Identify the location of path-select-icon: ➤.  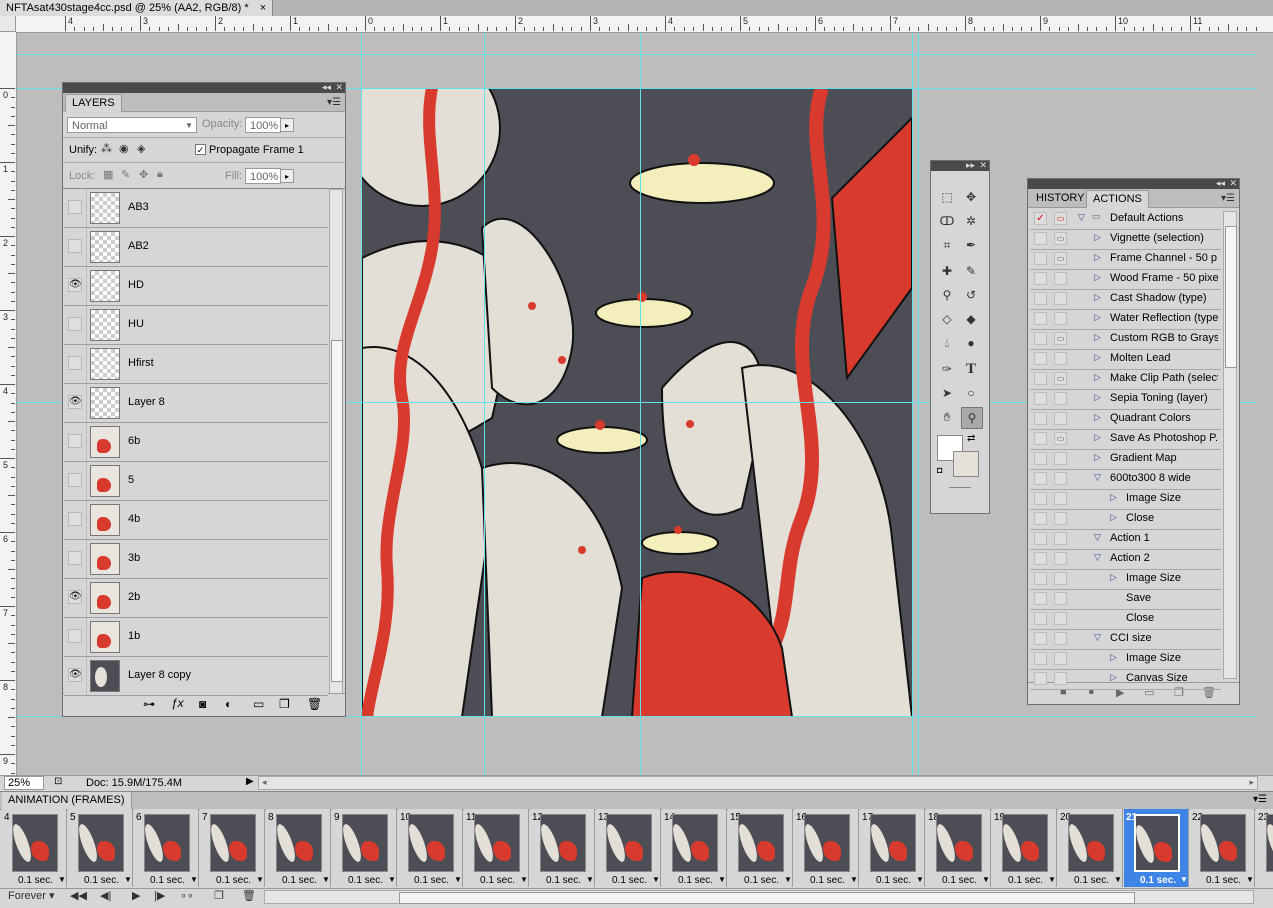
(947, 393).